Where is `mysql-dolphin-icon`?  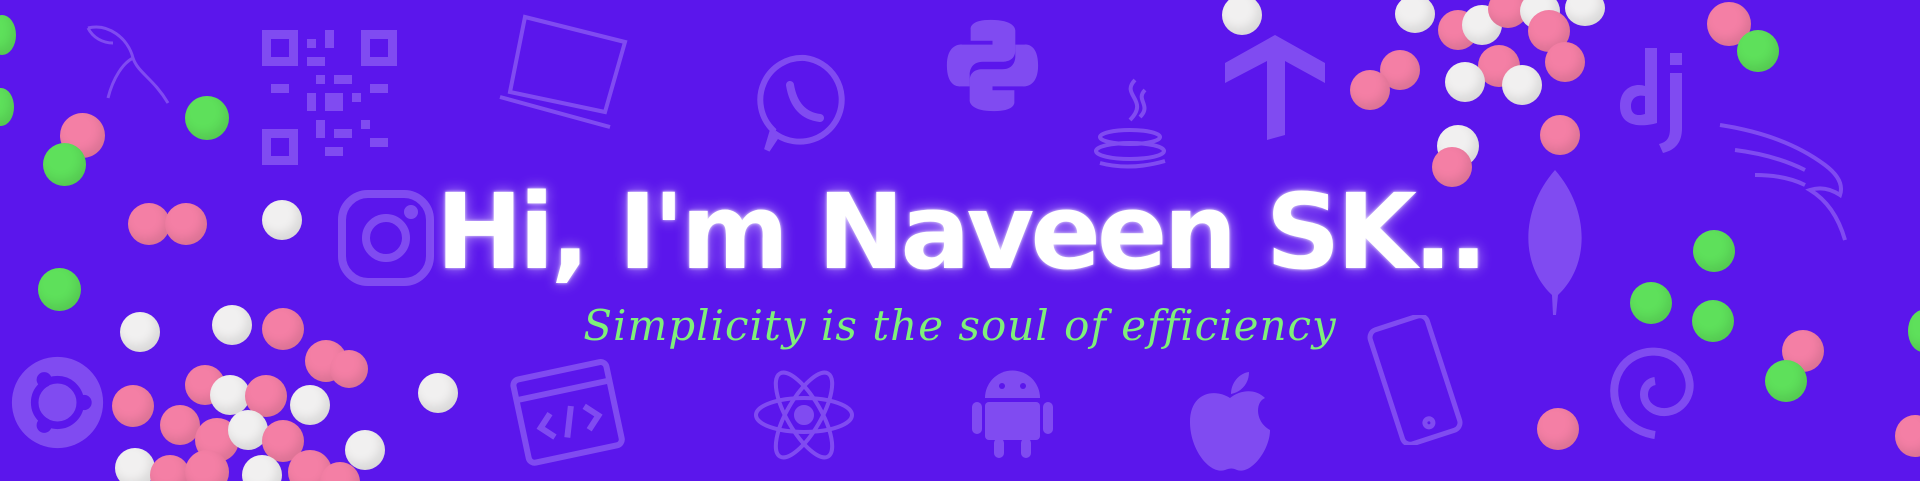
mysql-dolphin-icon is located at coordinates (128, 65).